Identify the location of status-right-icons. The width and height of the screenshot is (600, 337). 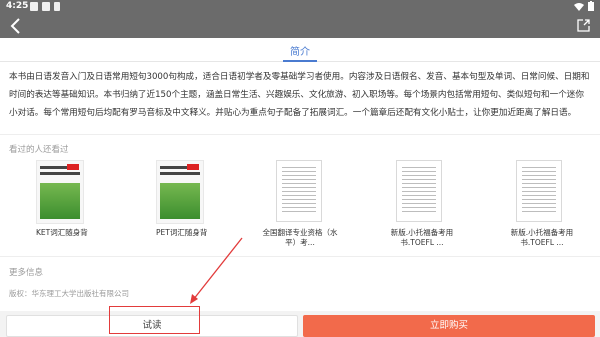
(584, 6).